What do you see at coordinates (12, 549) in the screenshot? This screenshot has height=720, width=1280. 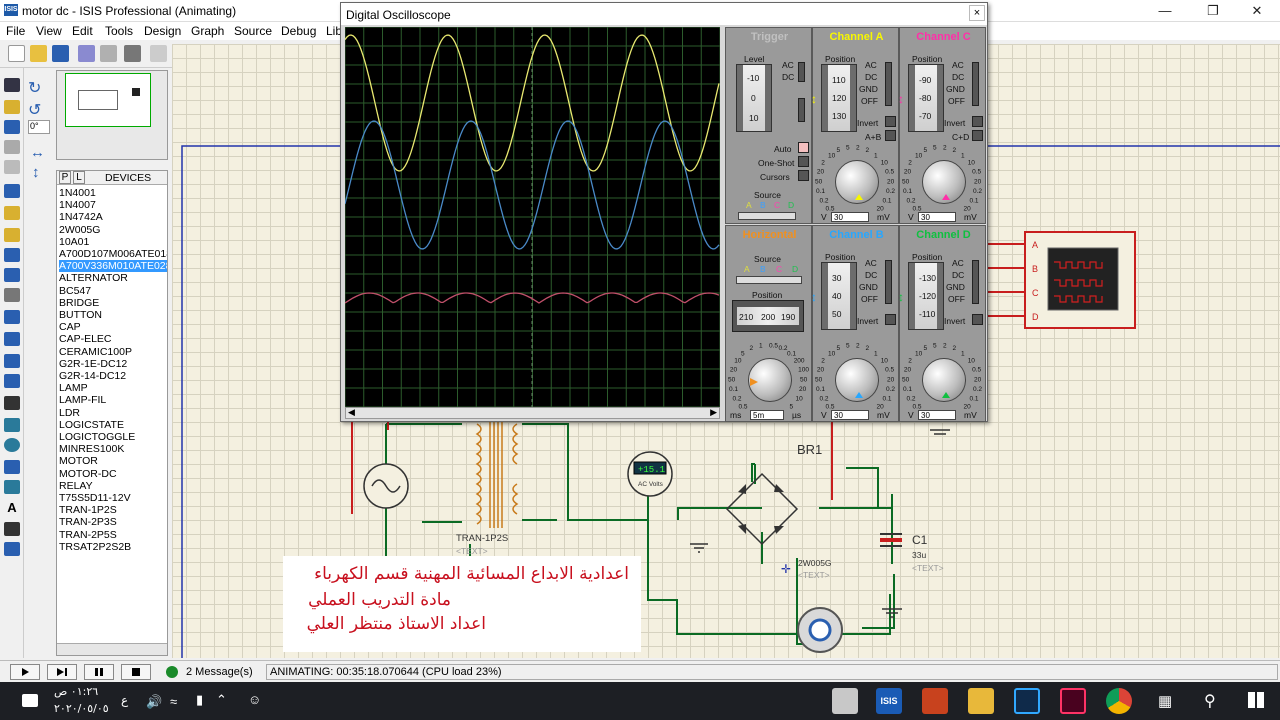 I see `marker-icon` at bounding box center [12, 549].